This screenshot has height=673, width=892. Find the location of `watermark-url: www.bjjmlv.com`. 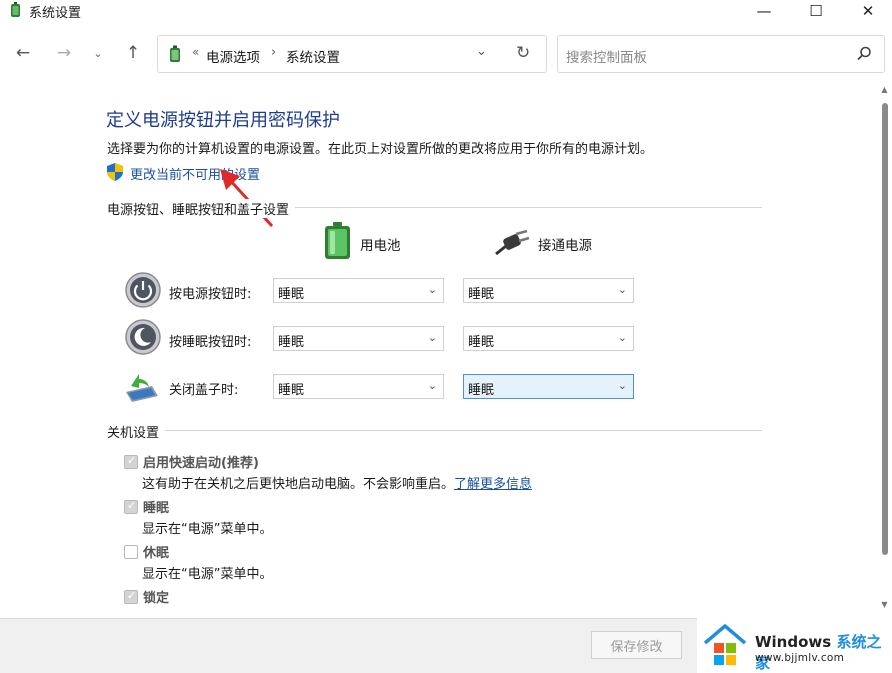

watermark-url: www.bjjmlv.com is located at coordinates (800, 658).